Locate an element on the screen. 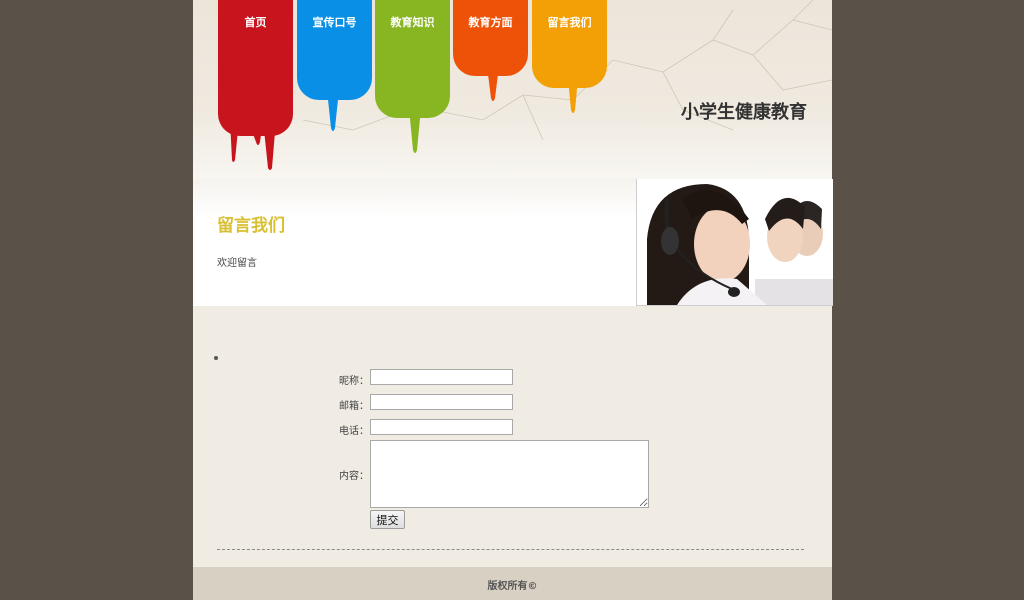 The image size is (1024, 600). content-divider is located at coordinates (510, 549).